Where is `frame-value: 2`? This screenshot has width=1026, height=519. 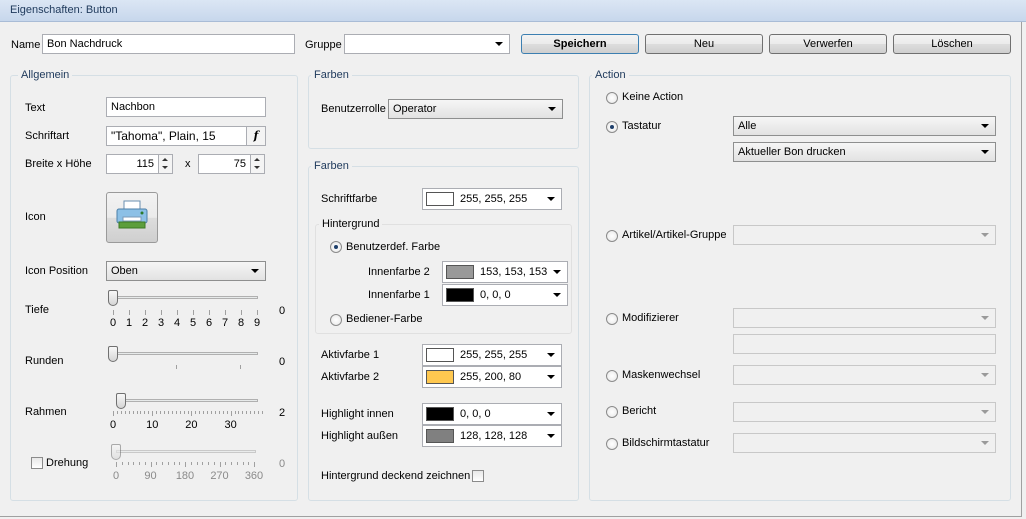
frame-value: 2 is located at coordinates (282, 413).